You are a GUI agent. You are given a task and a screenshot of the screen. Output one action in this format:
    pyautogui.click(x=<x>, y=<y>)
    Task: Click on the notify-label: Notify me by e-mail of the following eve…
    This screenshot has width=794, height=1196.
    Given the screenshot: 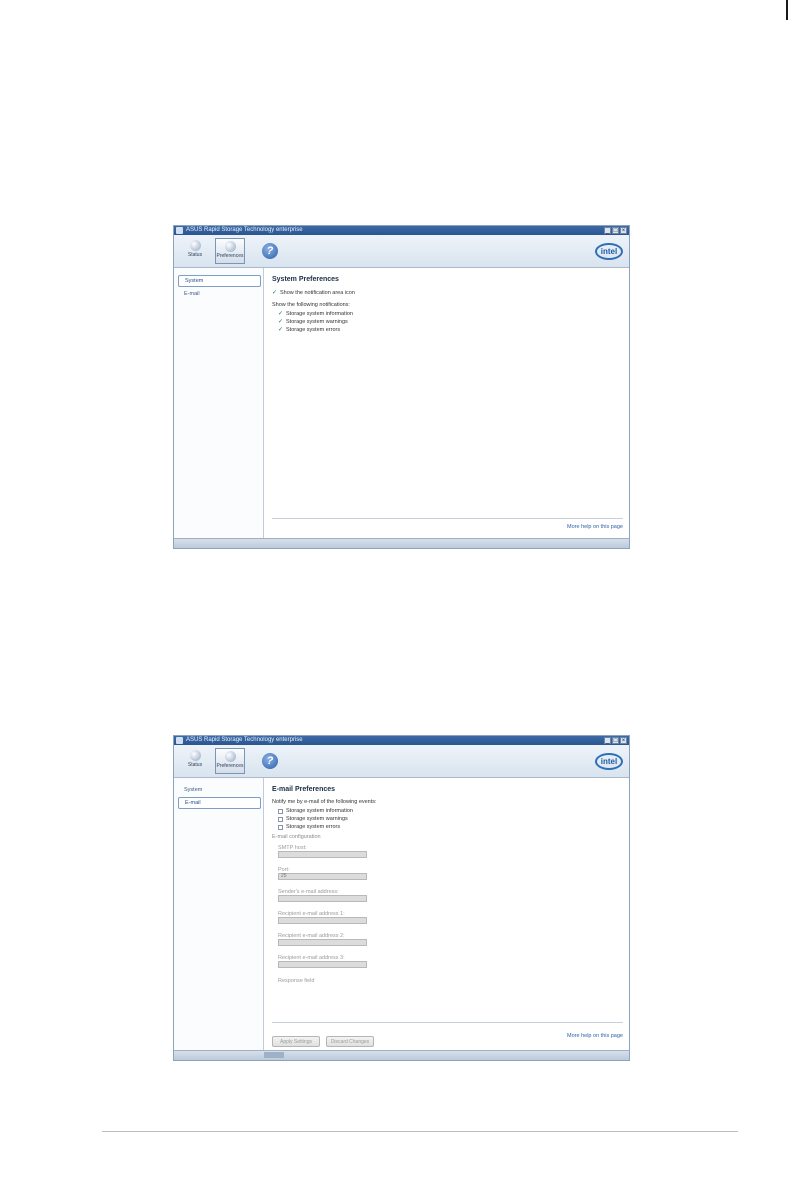 What is the action you would take?
    pyautogui.click(x=324, y=802)
    